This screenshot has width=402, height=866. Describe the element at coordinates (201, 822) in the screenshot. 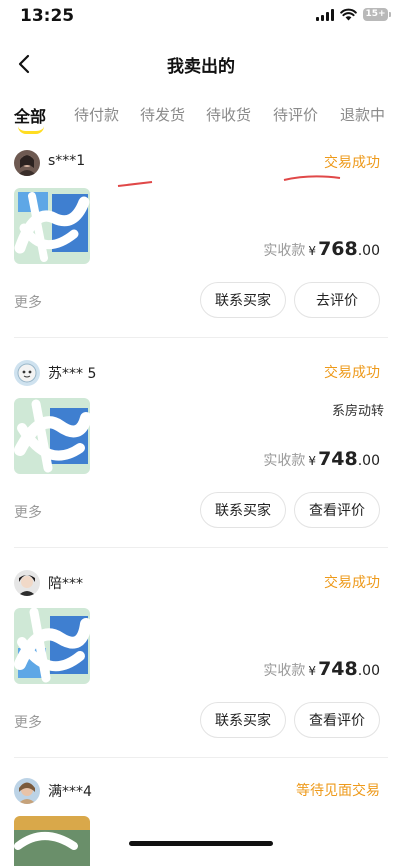

I see `order-card: 满***4 等待见面交易` at that location.